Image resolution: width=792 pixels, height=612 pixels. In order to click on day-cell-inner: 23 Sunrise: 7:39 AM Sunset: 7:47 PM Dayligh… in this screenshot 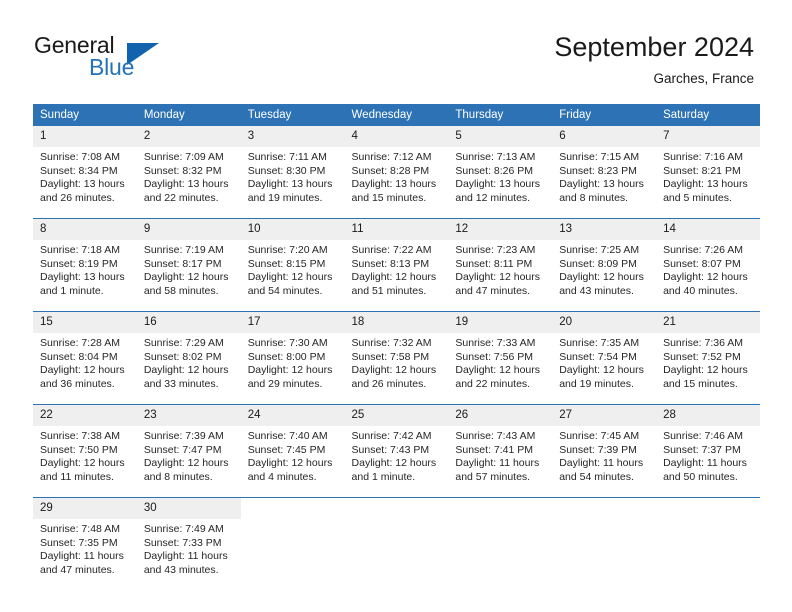, I will do `click(188, 444)`.